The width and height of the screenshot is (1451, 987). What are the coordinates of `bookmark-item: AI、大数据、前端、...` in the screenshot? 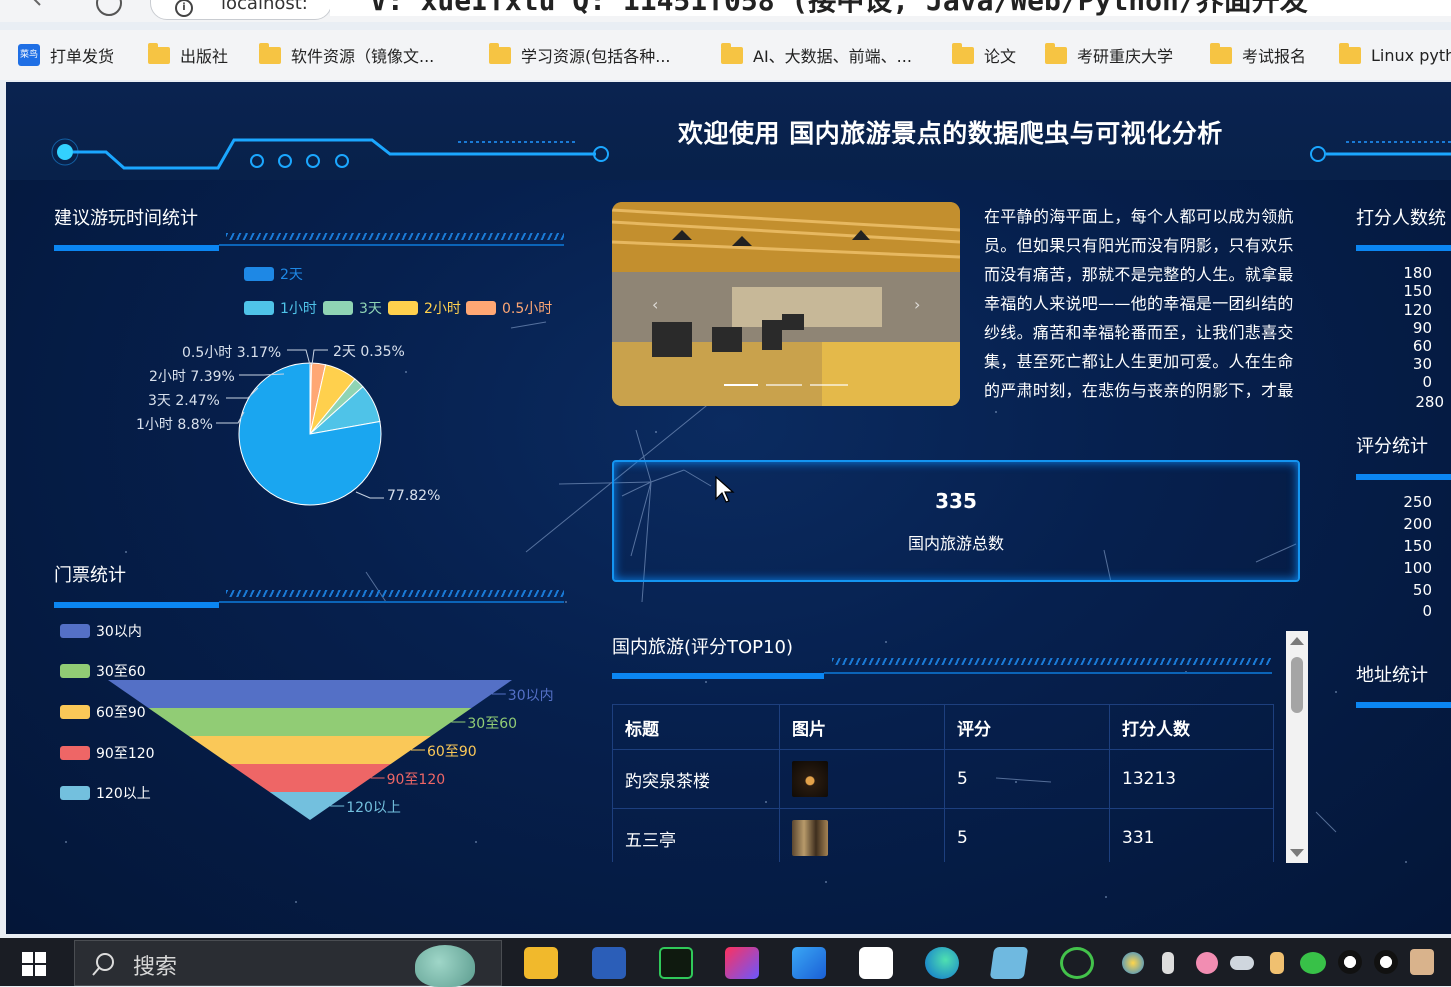 It's located at (816, 55).